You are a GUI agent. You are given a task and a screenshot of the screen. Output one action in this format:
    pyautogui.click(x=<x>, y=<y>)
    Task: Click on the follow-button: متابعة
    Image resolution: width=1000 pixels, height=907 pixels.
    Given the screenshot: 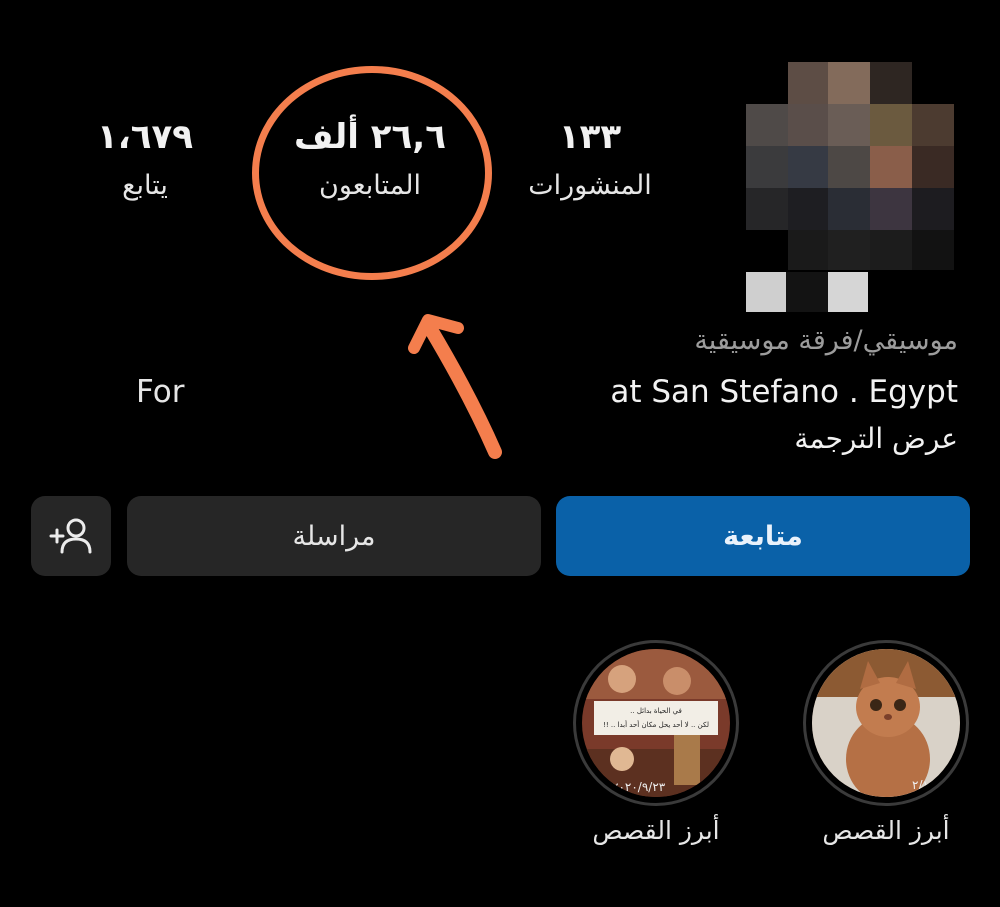 What is the action you would take?
    pyautogui.click(x=763, y=536)
    